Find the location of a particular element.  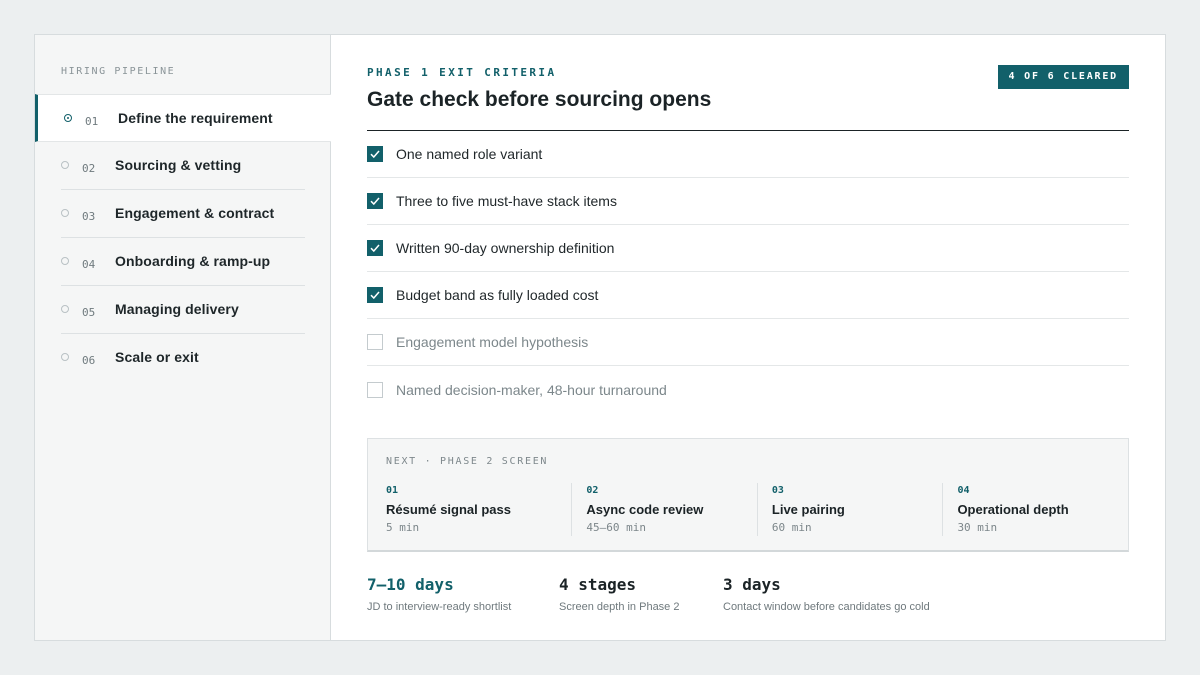

checklist-item: Named decision-maker, 48-hour turnaround is located at coordinates (748, 389).